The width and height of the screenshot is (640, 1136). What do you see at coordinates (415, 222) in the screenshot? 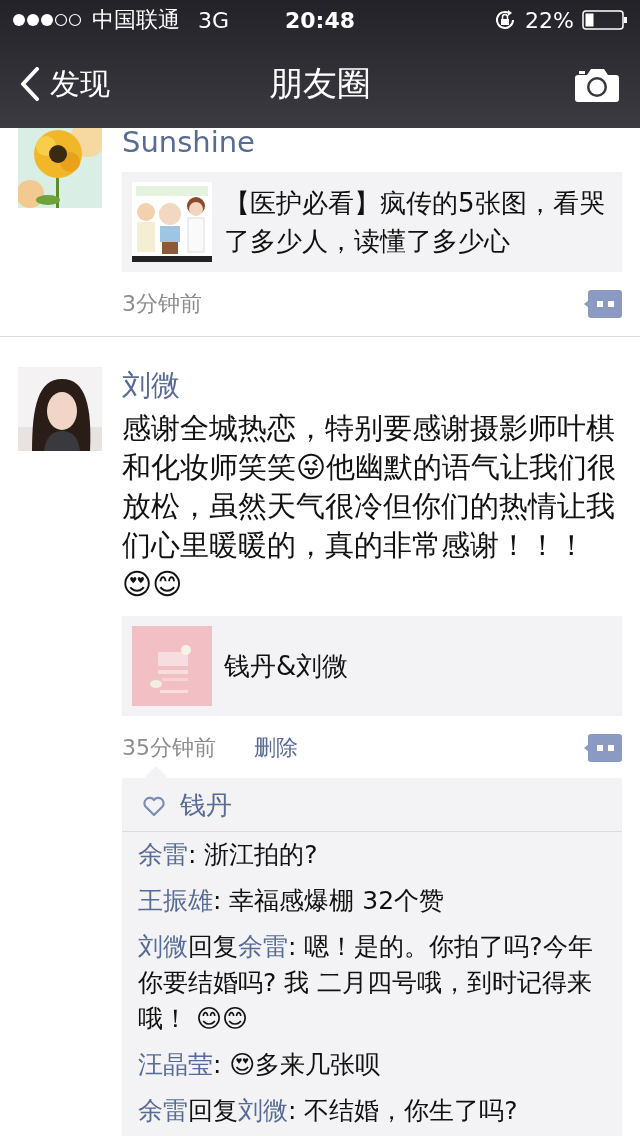
I see `link-title: 【医护必看】疯传的5张图，看哭了多少人，读懂了多少心` at bounding box center [415, 222].